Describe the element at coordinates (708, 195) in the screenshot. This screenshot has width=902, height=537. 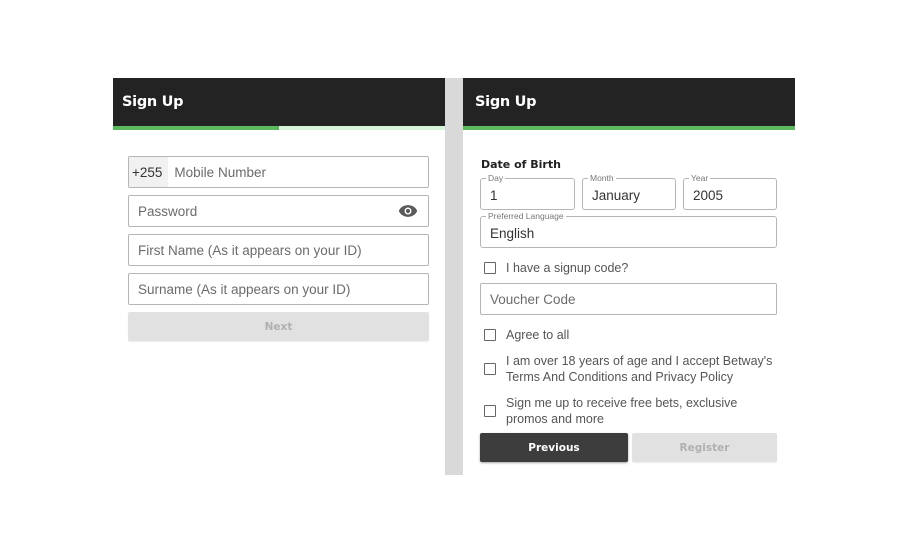
I see `year-value: 2005` at that location.